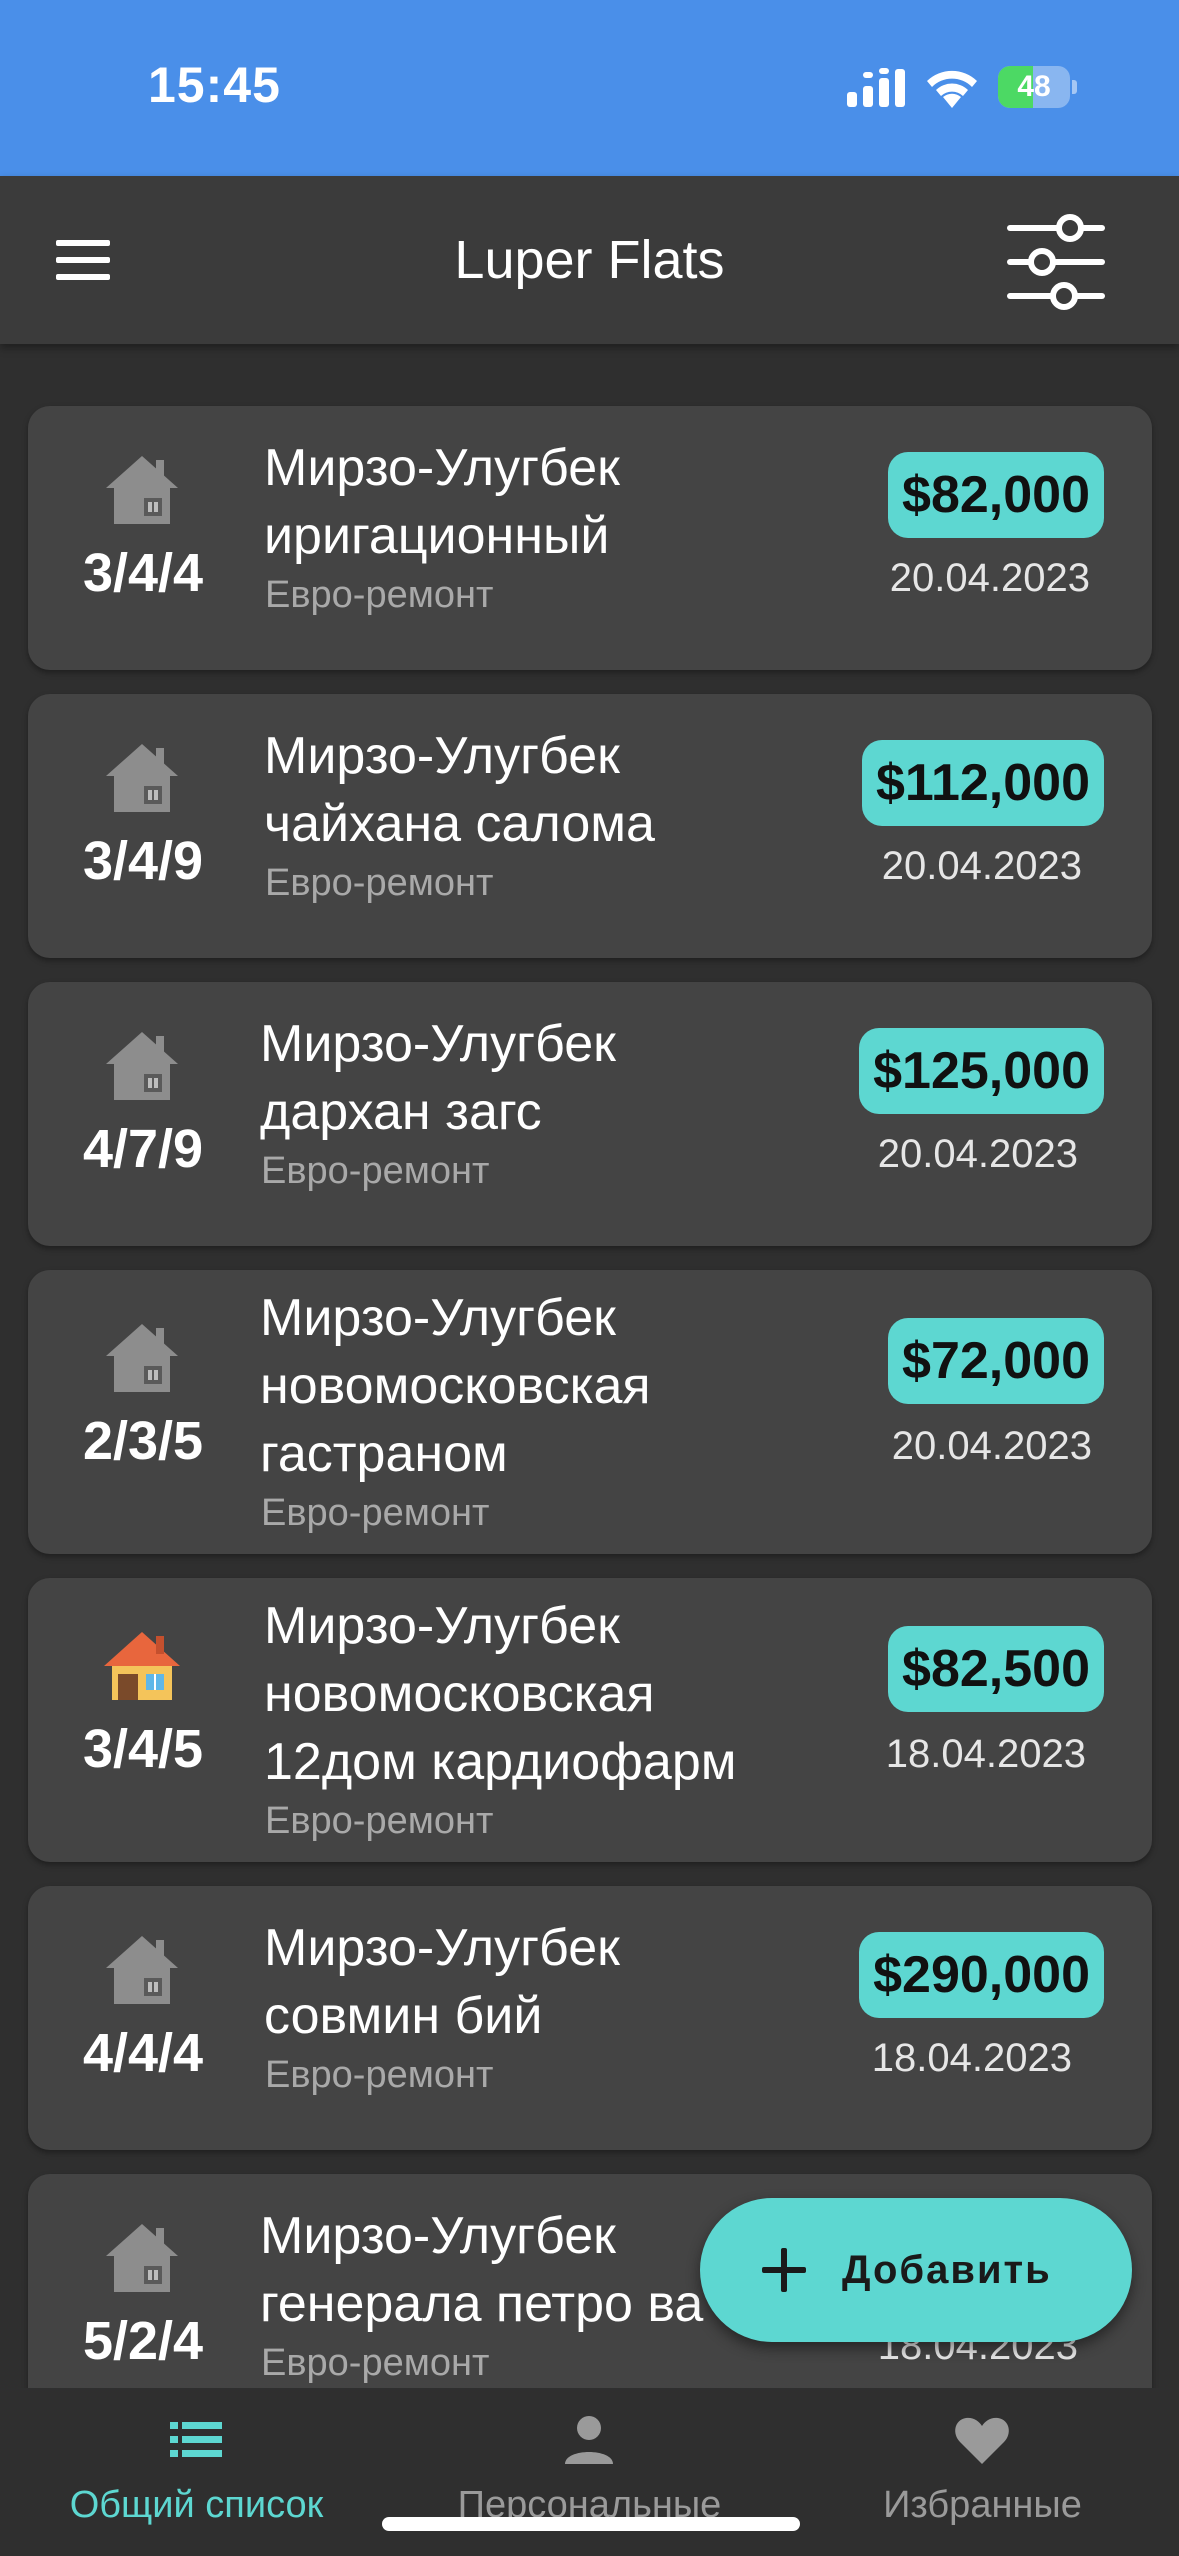  I want to click on wifi-icon, so click(952, 89).